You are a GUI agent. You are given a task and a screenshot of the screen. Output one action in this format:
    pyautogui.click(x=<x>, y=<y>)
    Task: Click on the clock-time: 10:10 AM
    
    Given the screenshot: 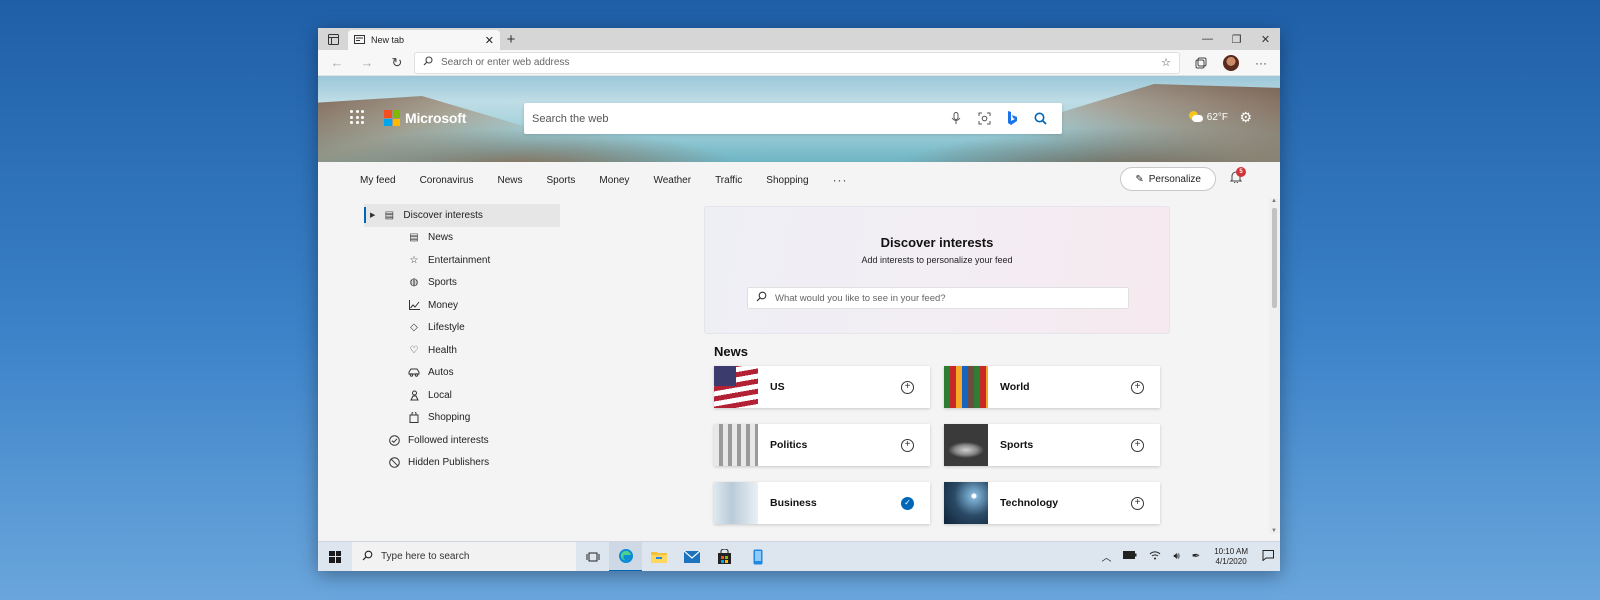 What is the action you would take?
    pyautogui.click(x=1231, y=551)
    